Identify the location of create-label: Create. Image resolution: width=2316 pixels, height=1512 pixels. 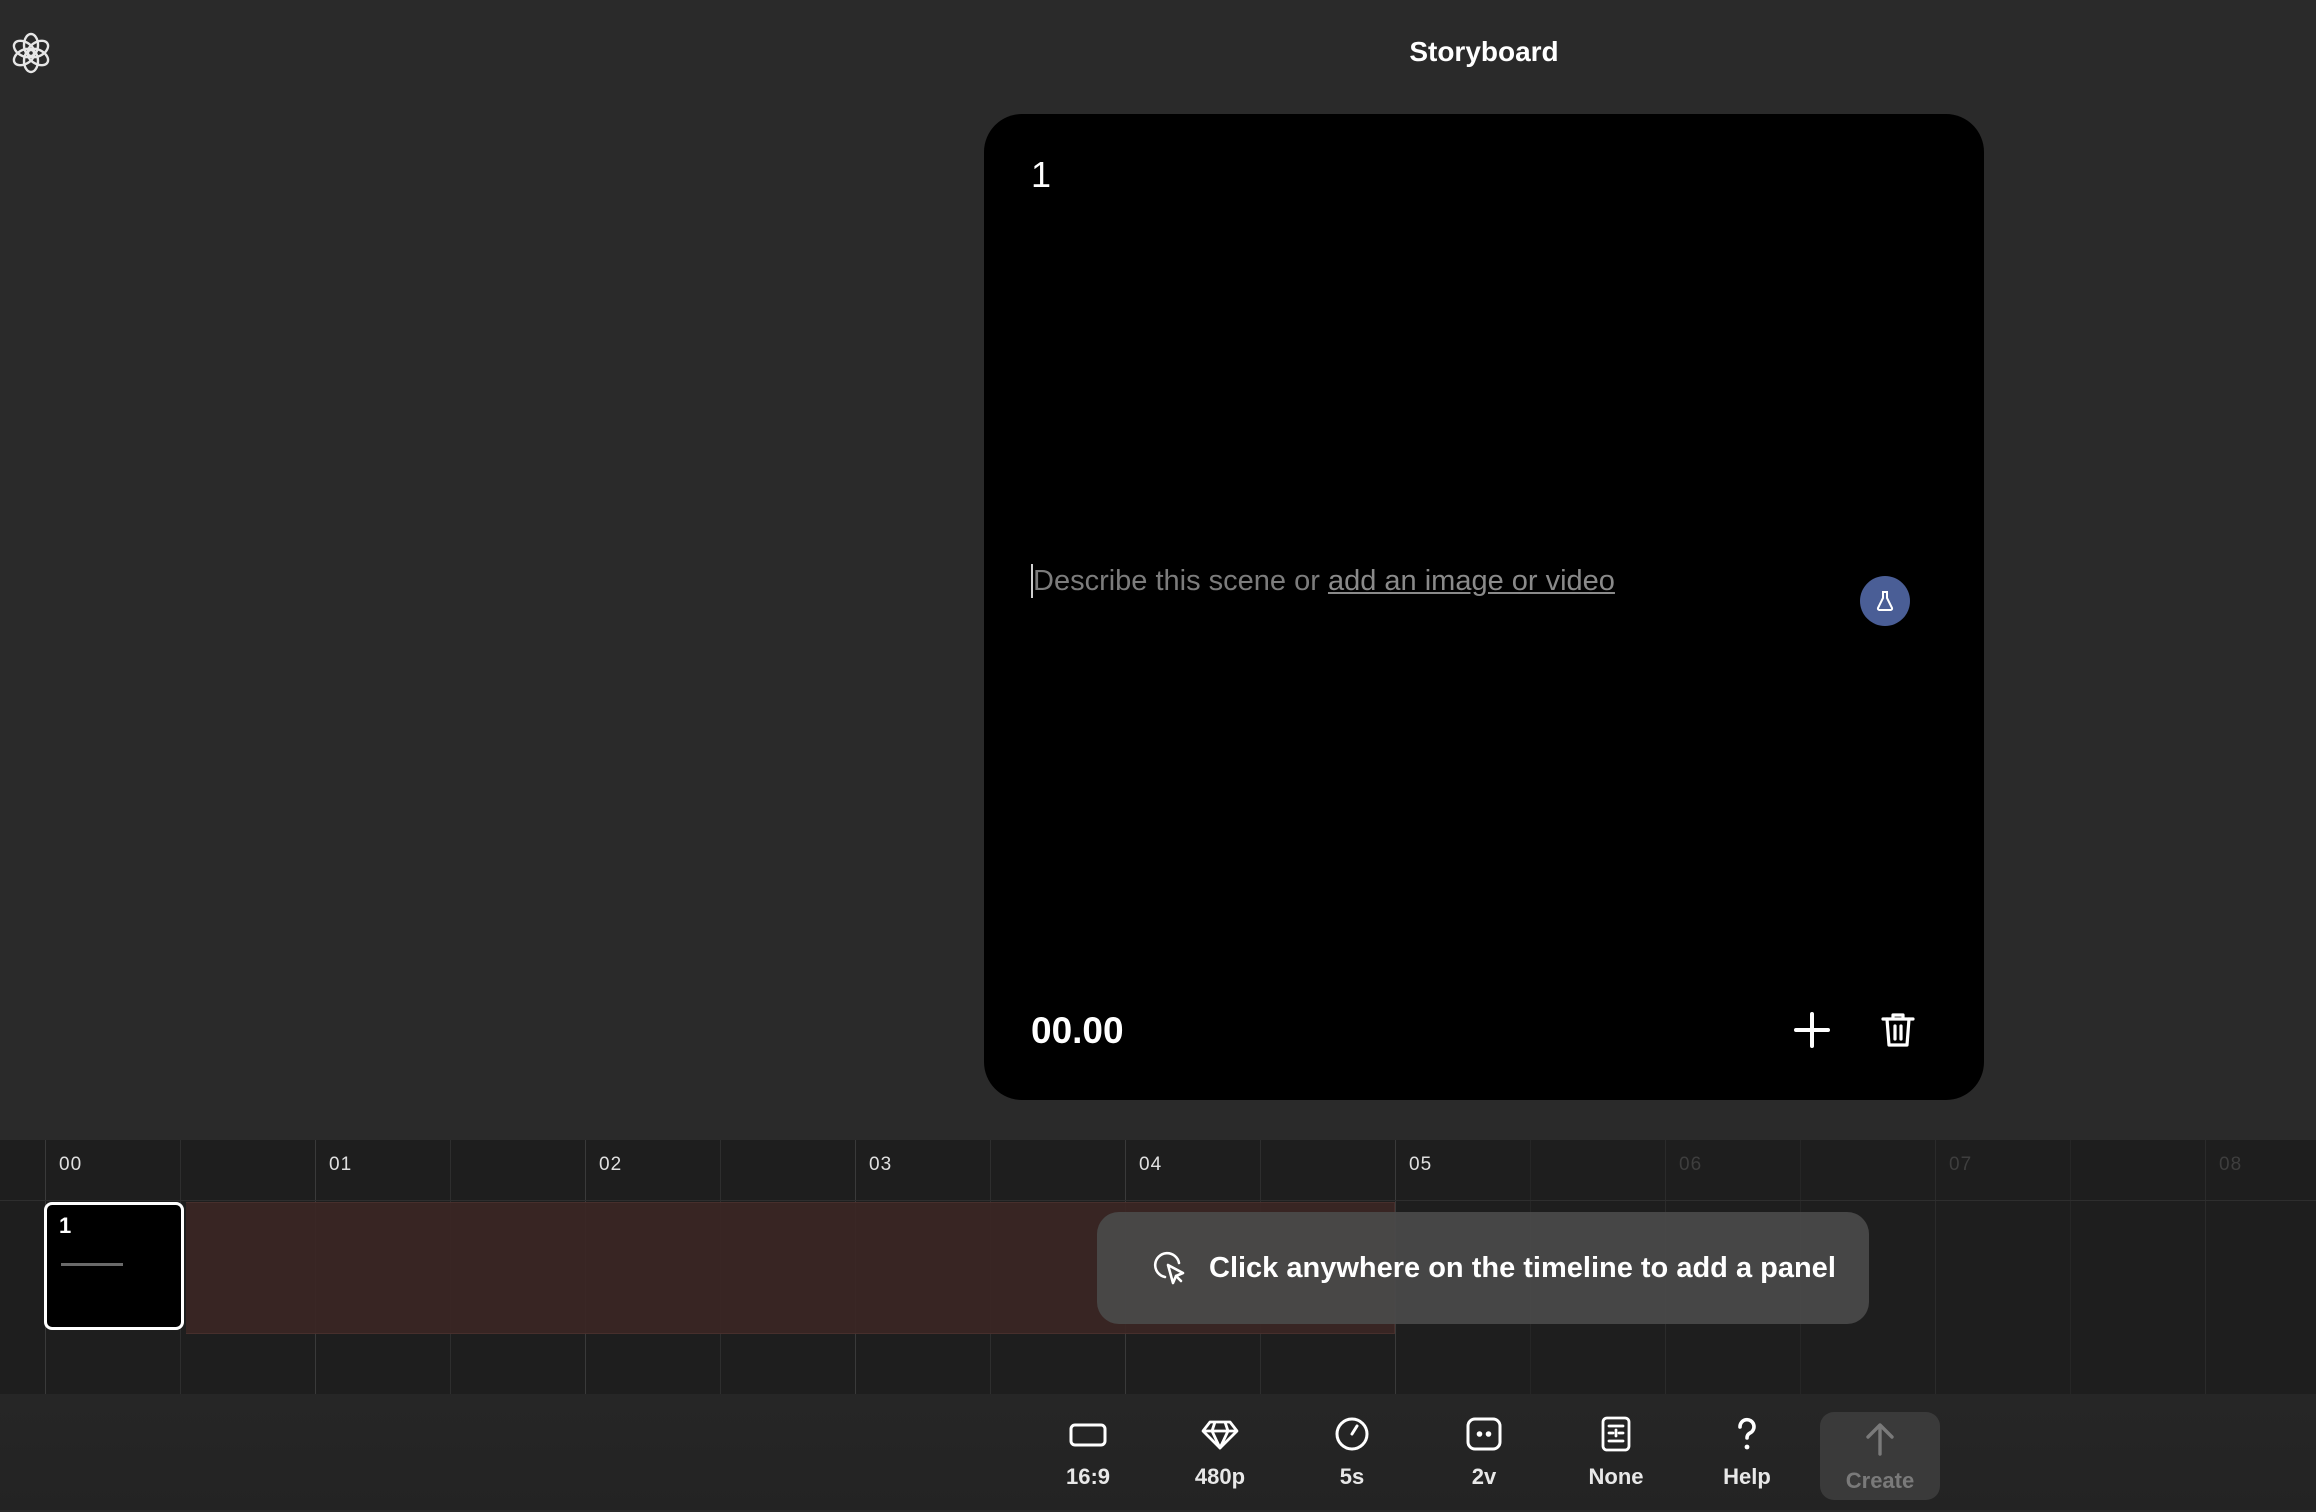
(1880, 1480).